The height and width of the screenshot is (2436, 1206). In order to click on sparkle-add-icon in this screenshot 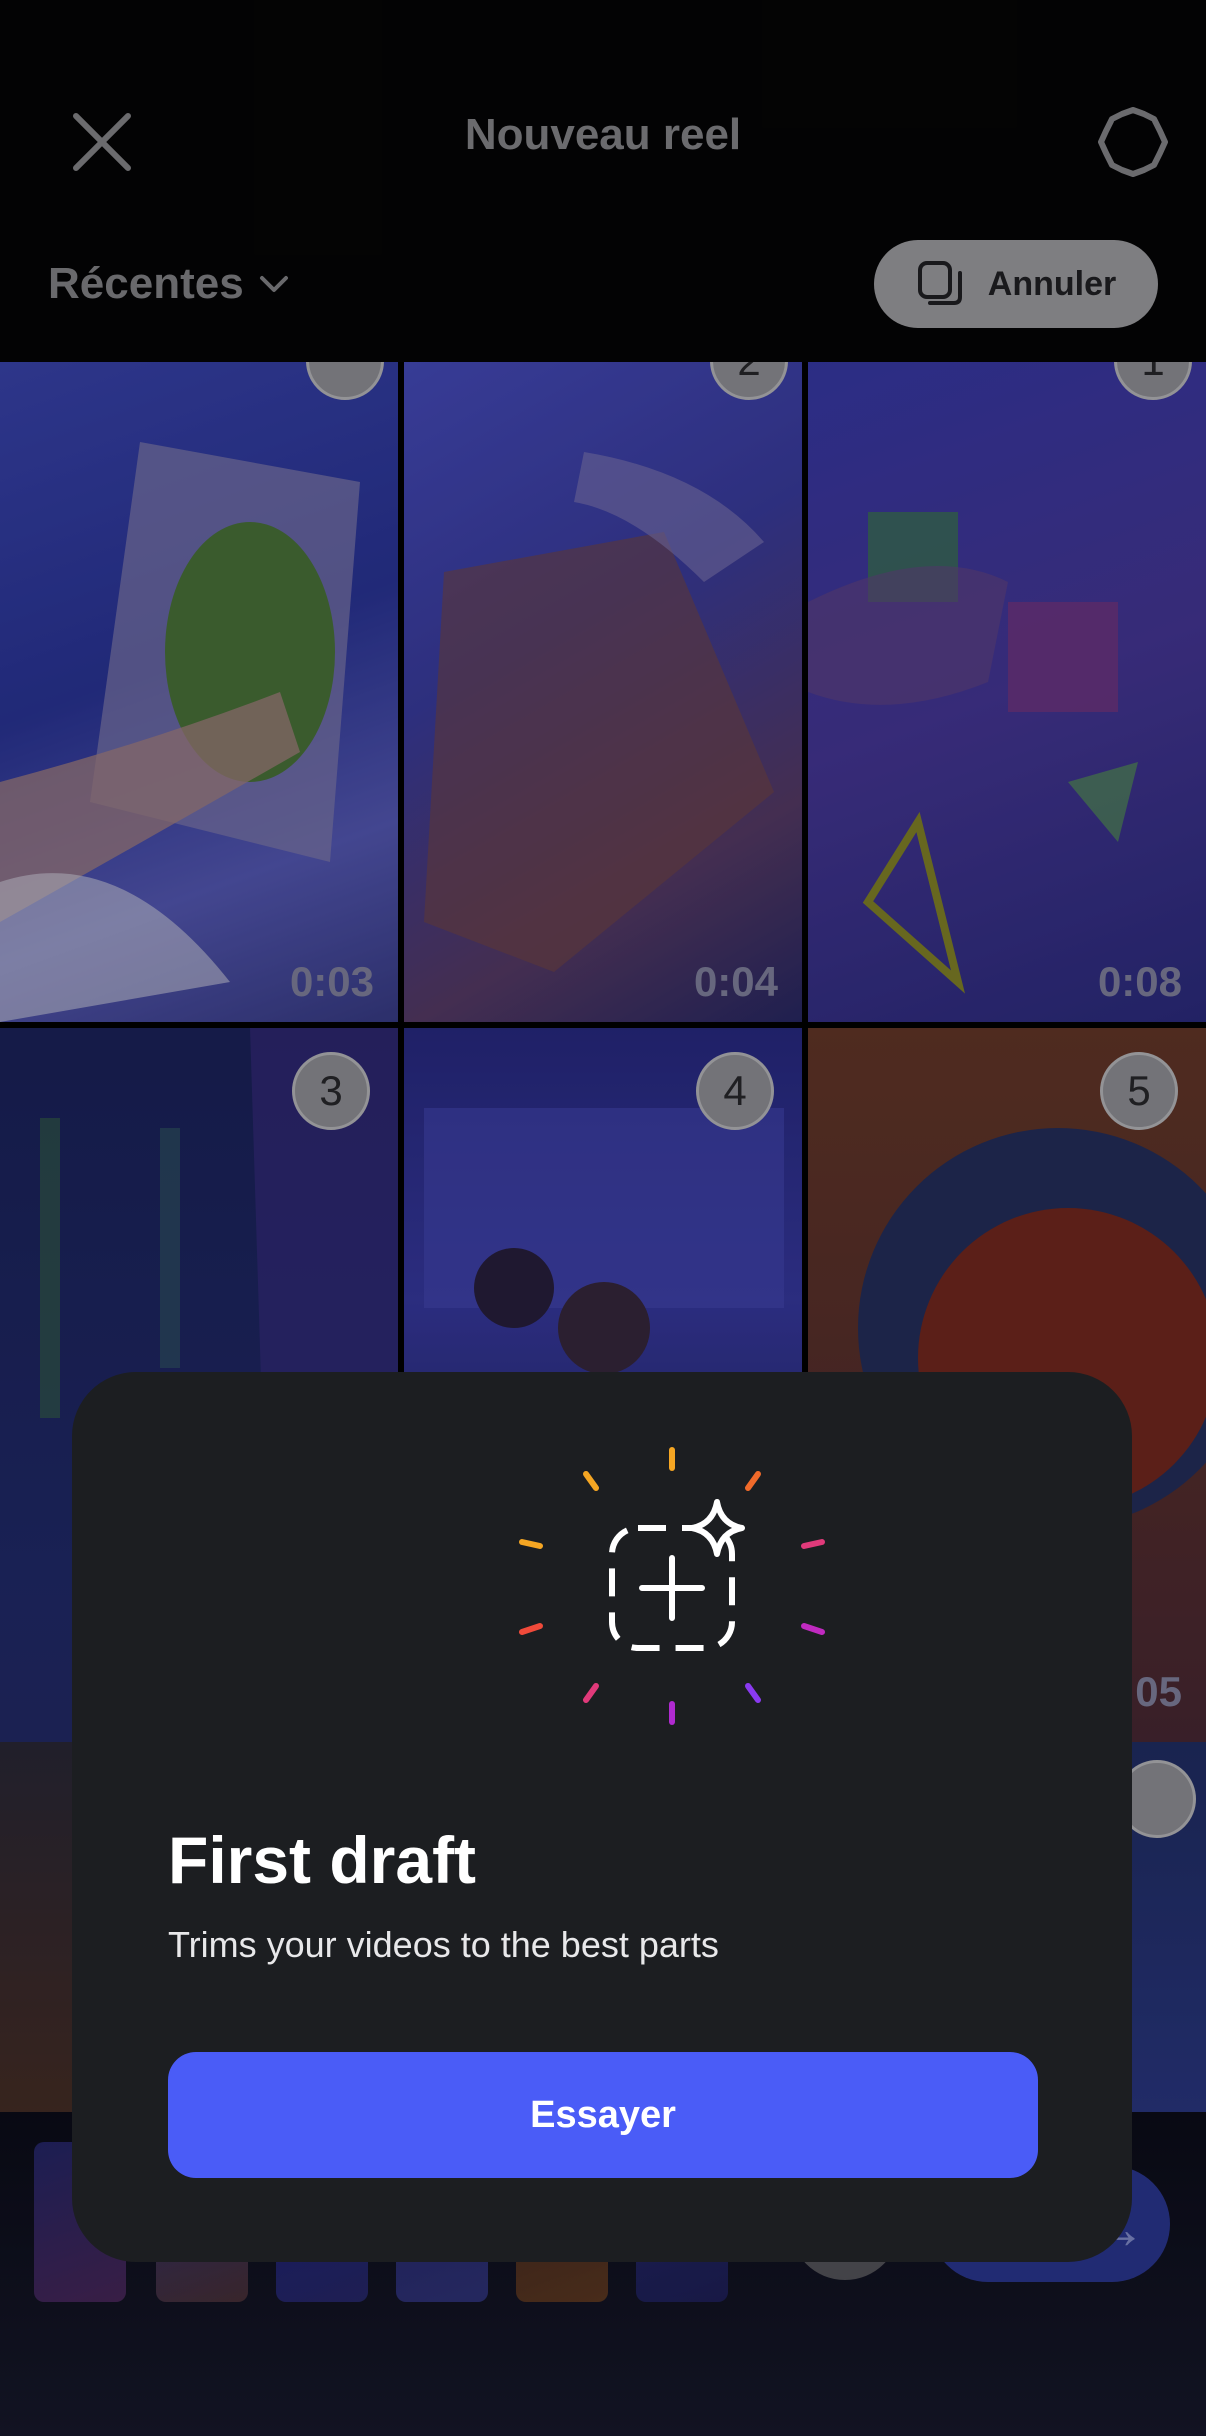, I will do `click(672, 1586)`.